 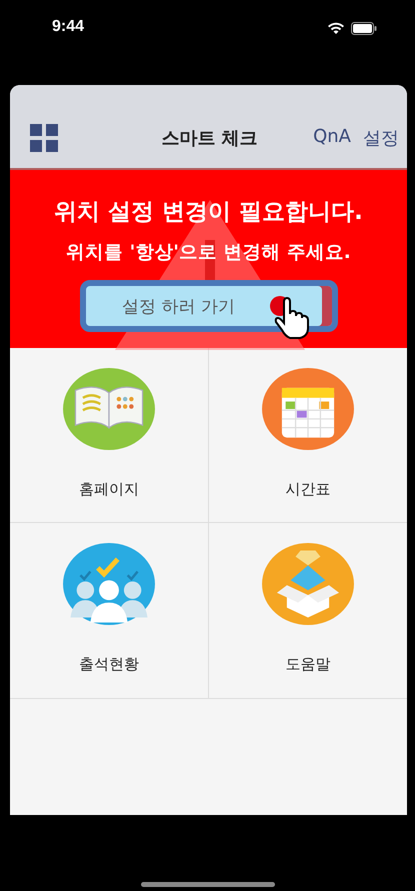 I want to click on alert-message: 위치를 '항상'으로 변경해 주세요., so click(x=208, y=252).